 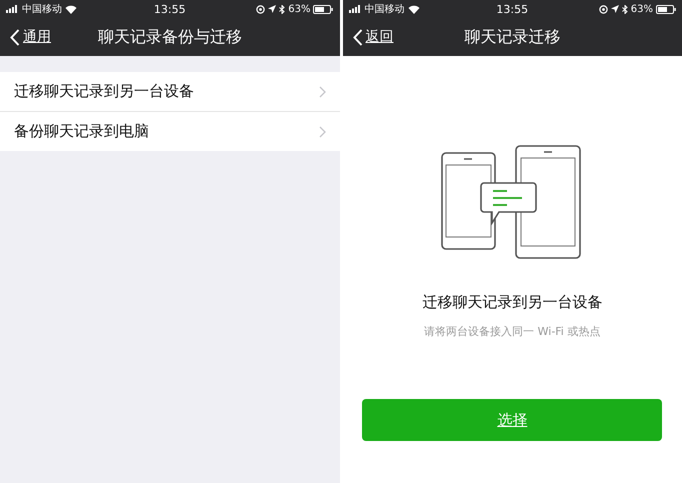 What do you see at coordinates (373, 37) in the screenshot?
I see `back-link: 返回` at bounding box center [373, 37].